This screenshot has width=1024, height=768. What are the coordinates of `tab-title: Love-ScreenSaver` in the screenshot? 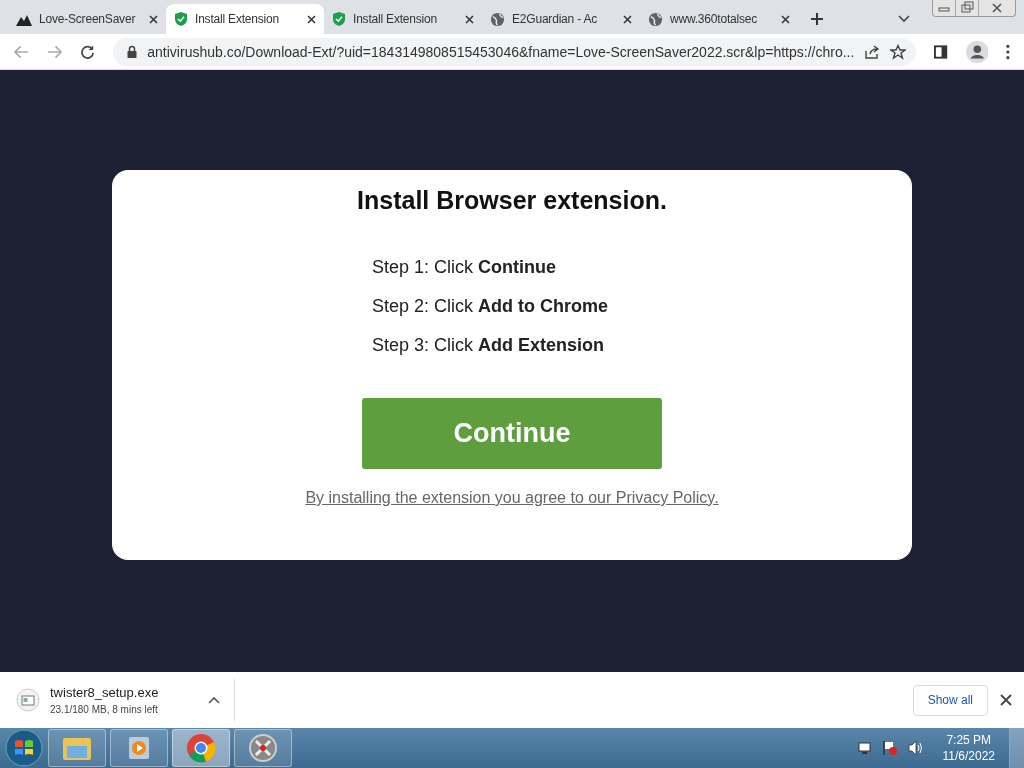 It's located at (88, 19).